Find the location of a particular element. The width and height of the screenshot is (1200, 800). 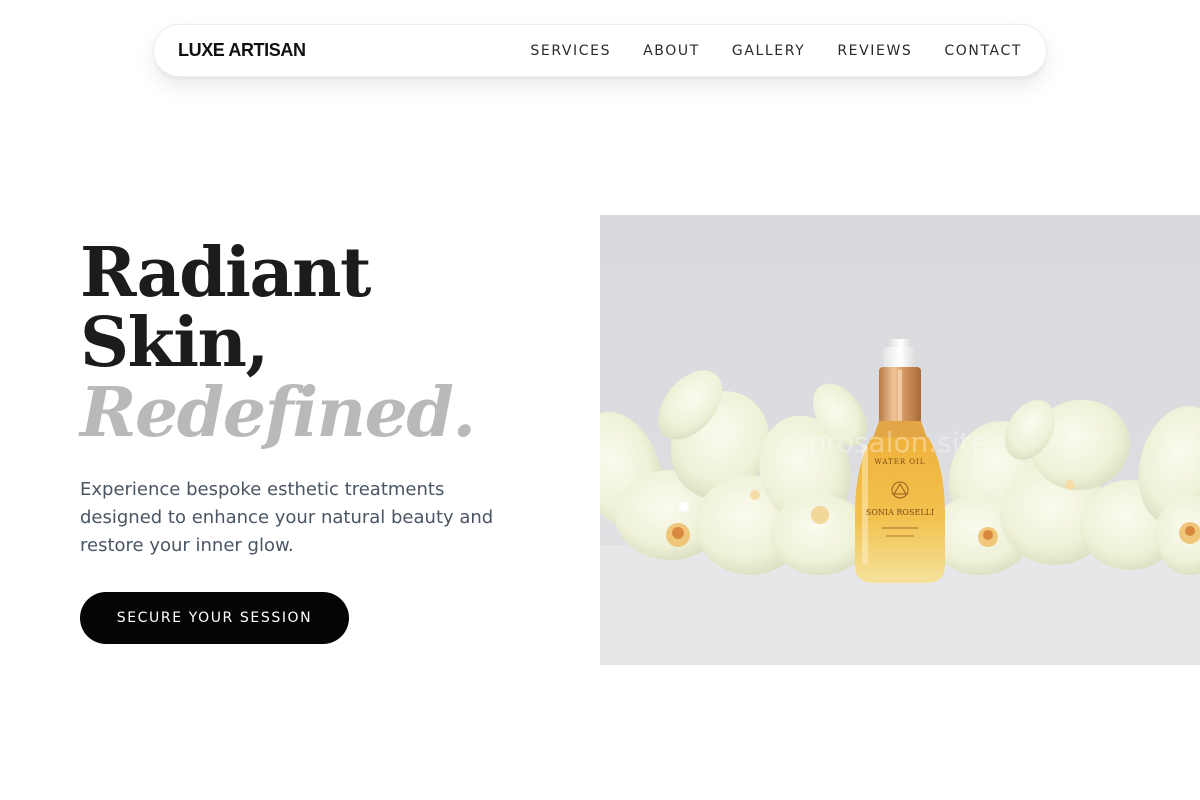

nav-link-about: ABOUT is located at coordinates (671, 51).